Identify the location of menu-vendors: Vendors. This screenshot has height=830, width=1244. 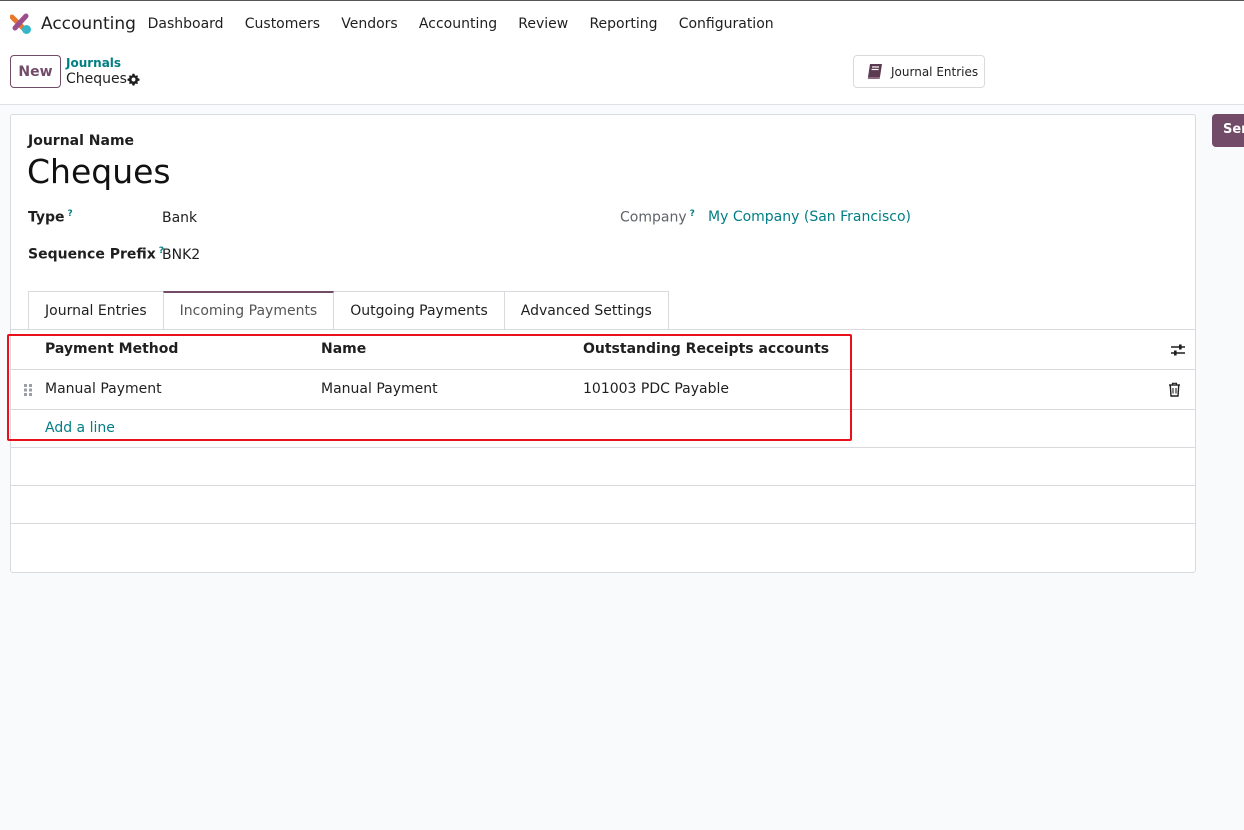
(370, 24).